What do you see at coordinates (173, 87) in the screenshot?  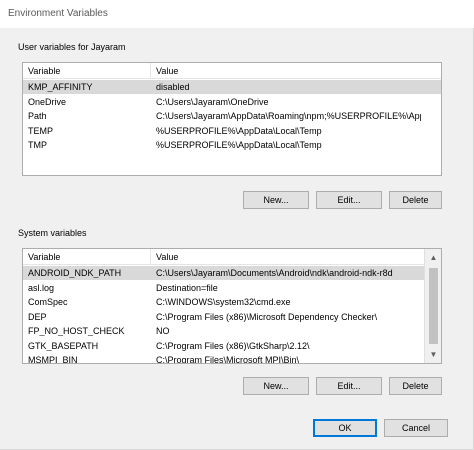 I see `variable-value-cell: disabled` at bounding box center [173, 87].